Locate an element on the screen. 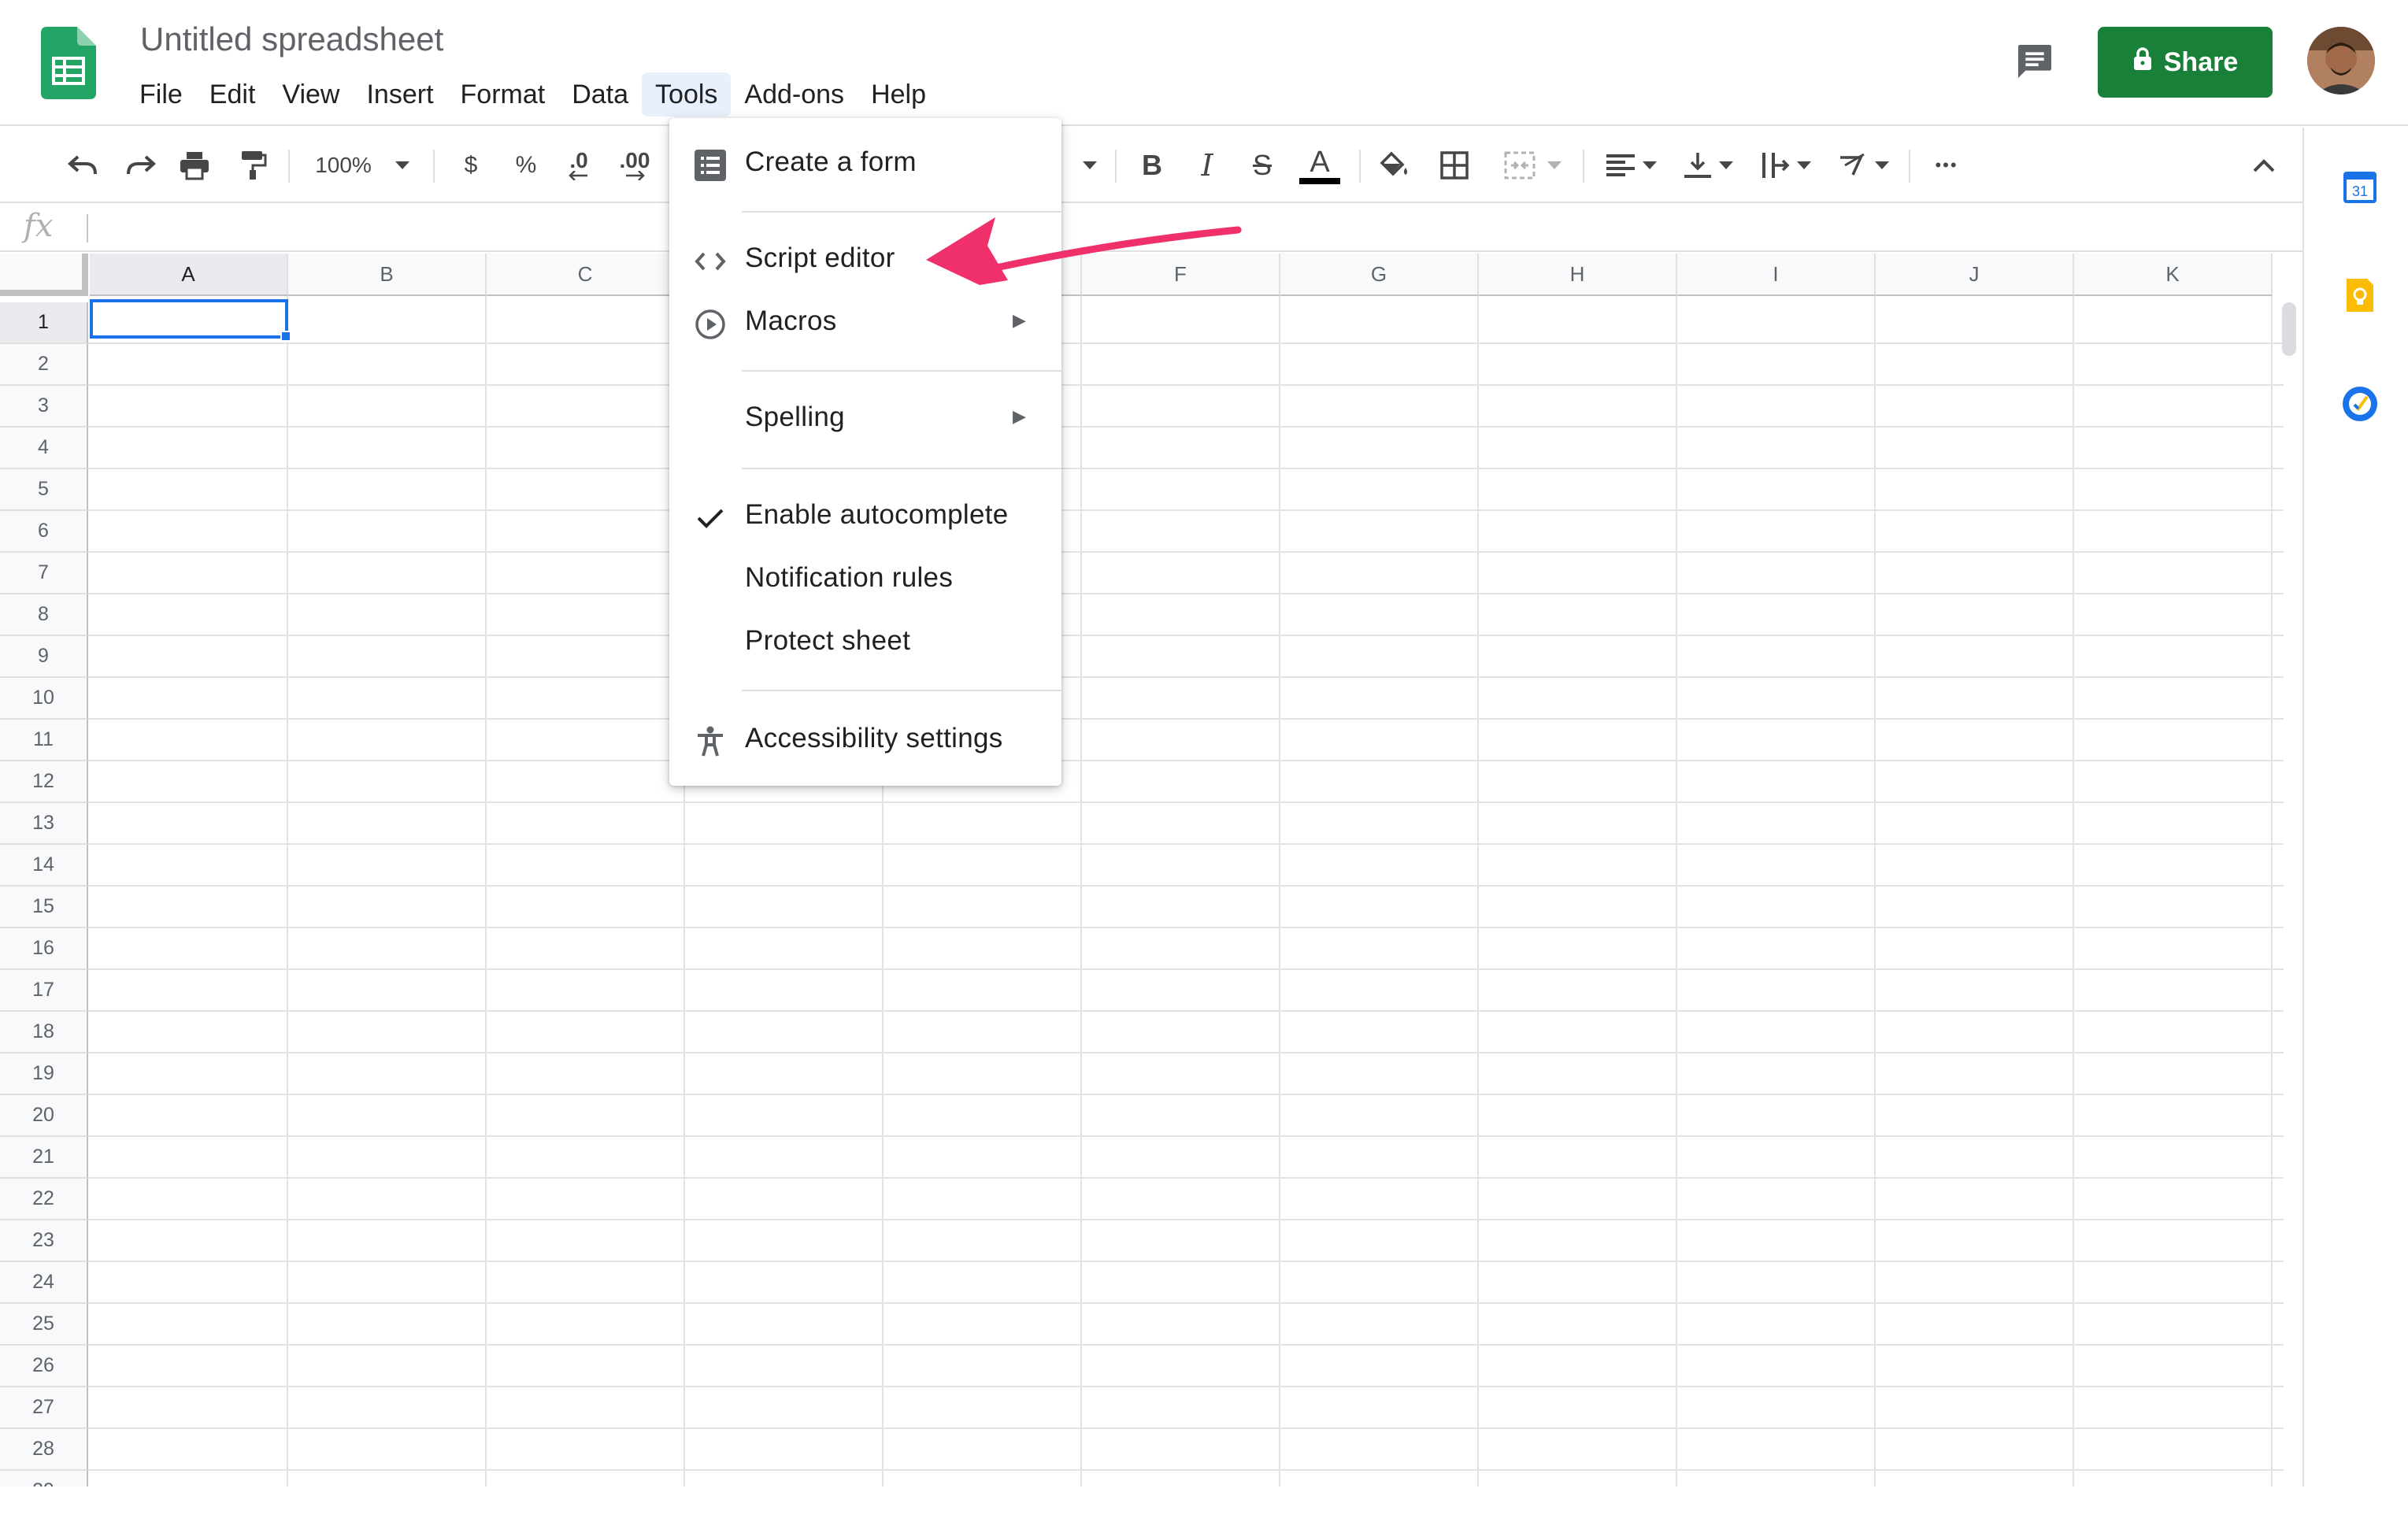  row-header-3: 3 is located at coordinates (44, 407).